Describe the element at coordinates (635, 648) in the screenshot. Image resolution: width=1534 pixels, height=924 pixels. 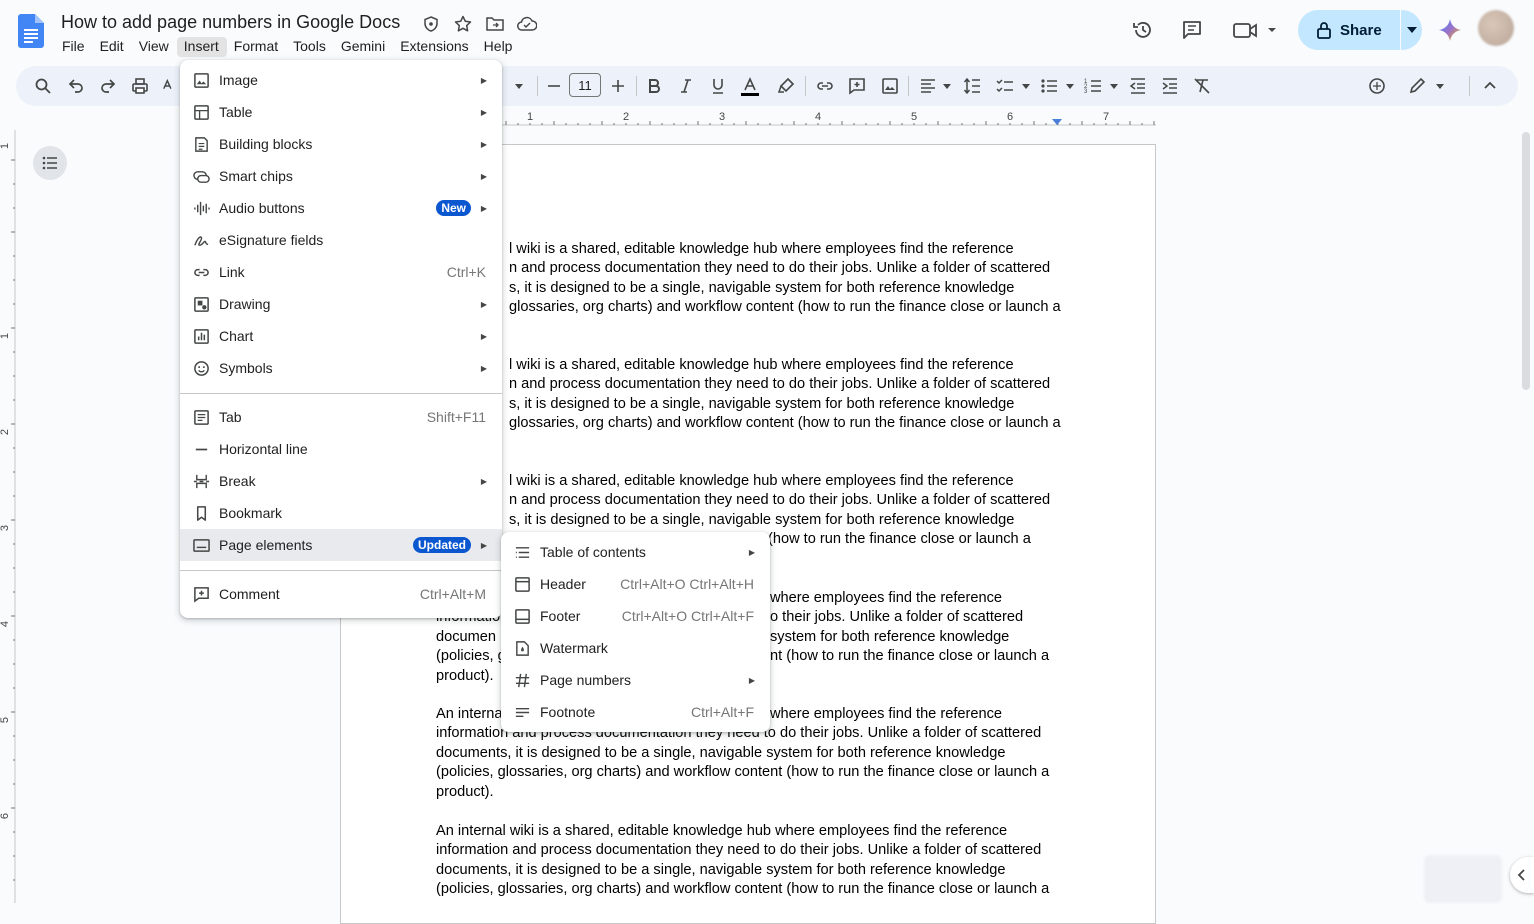
I see `menu-item-watermark: Watermark` at that location.